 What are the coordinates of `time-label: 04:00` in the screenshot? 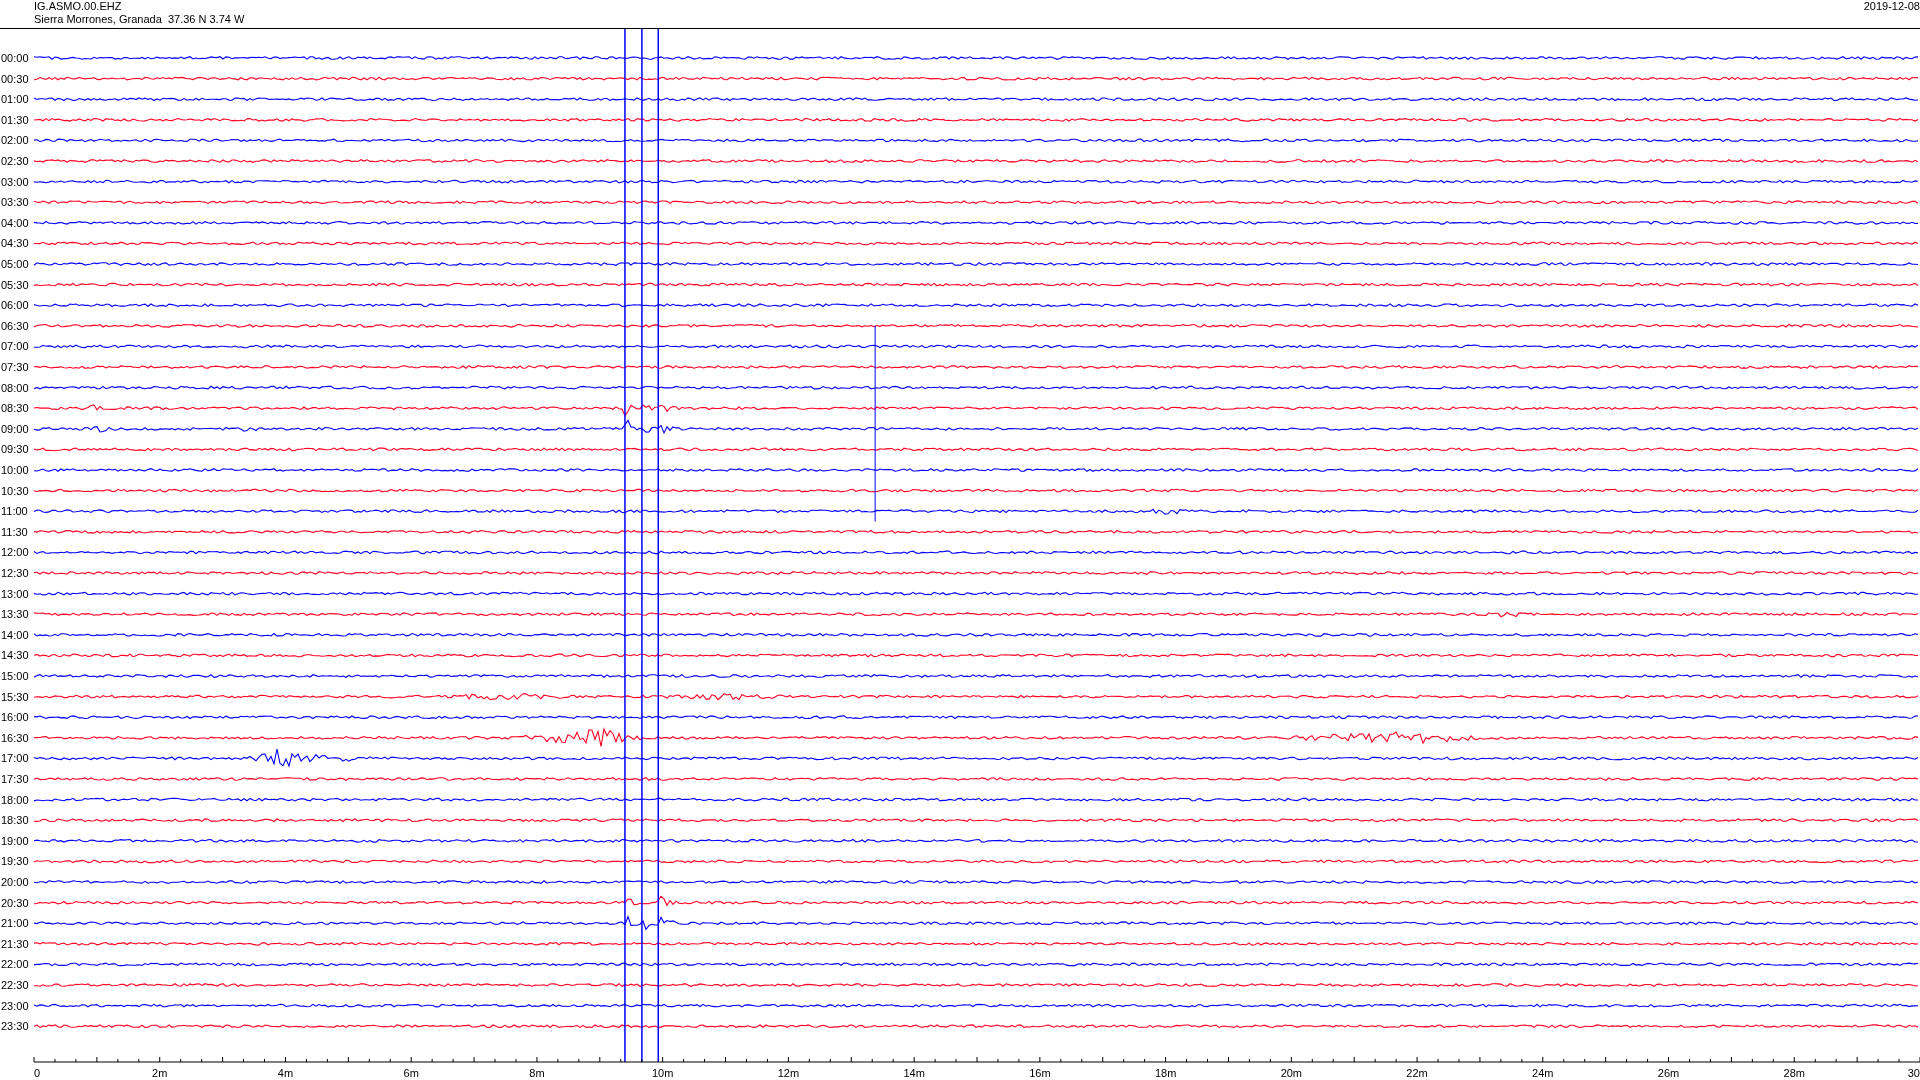 It's located at (15, 222).